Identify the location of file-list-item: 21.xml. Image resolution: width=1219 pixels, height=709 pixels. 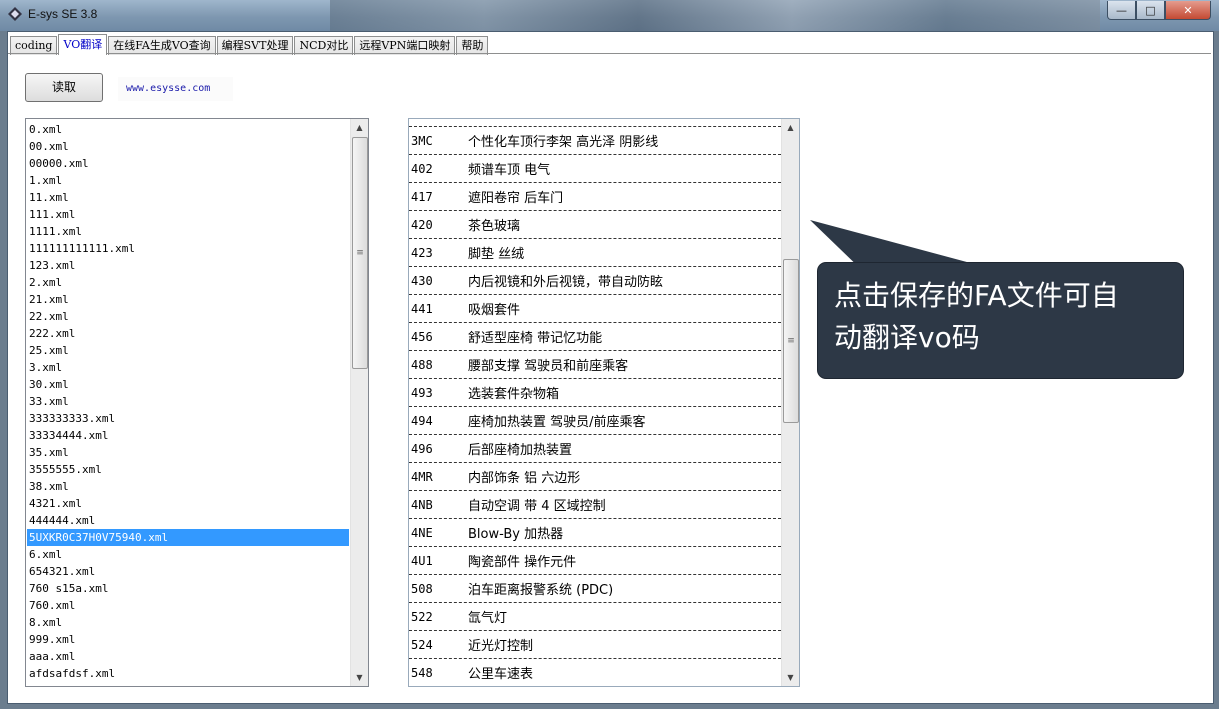
(188, 299).